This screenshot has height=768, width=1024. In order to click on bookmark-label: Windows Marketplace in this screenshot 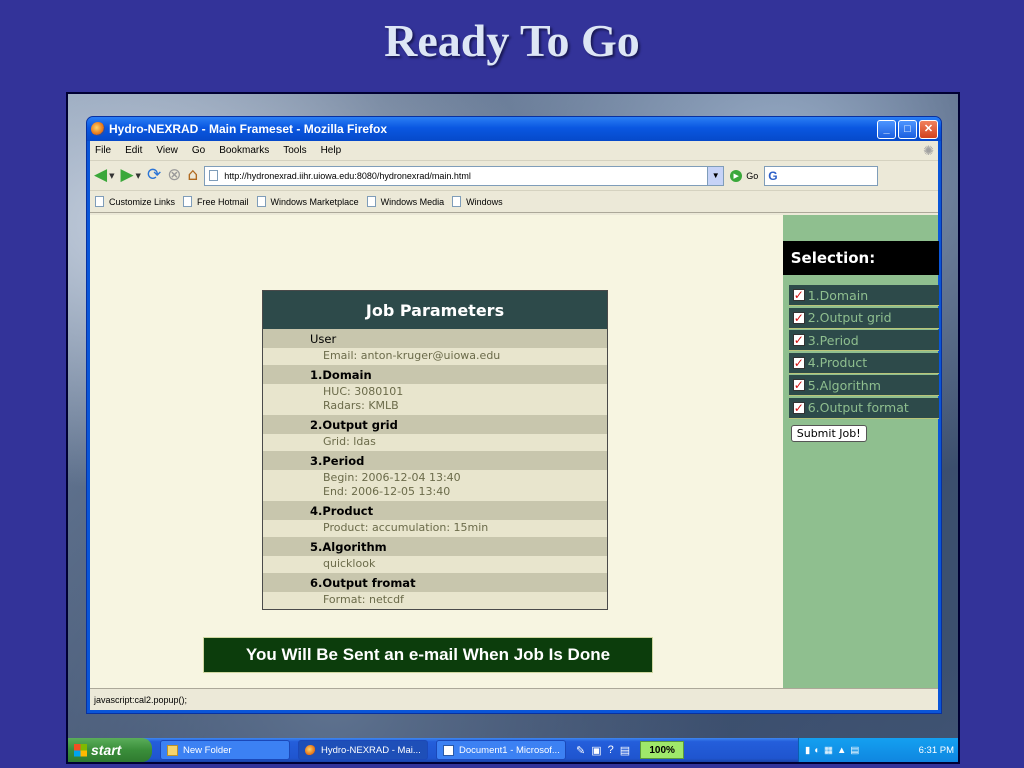, I will do `click(314, 201)`.